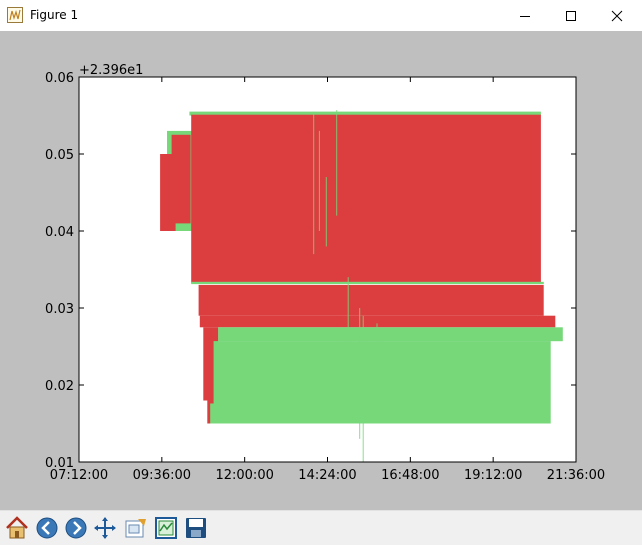 Image resolution: width=642 pixels, height=545 pixels. I want to click on save-disk-icon, so click(196, 528).